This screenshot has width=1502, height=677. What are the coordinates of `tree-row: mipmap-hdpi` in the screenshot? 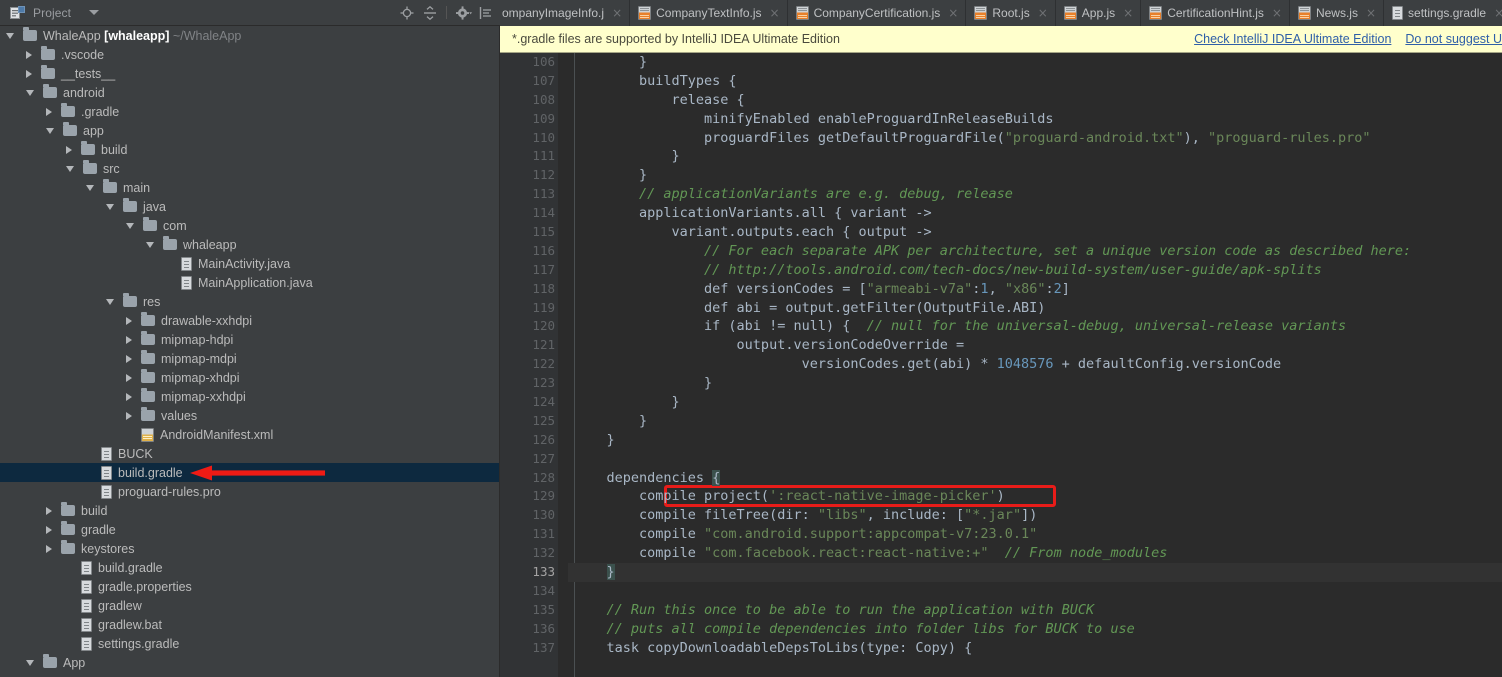 It's located at (249, 339).